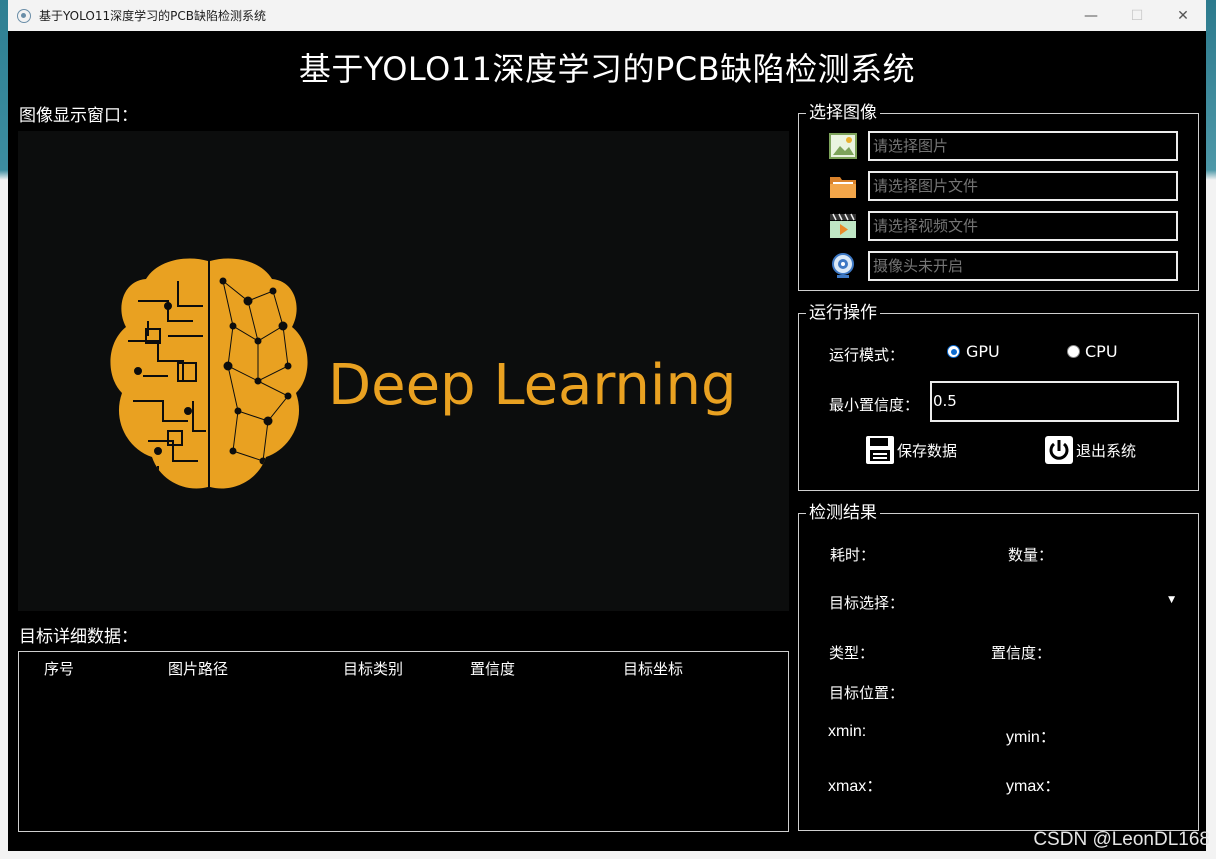 This screenshot has height=859, width=1216. What do you see at coordinates (259, 373) in the screenshot?
I see `brain-right-half` at bounding box center [259, 373].